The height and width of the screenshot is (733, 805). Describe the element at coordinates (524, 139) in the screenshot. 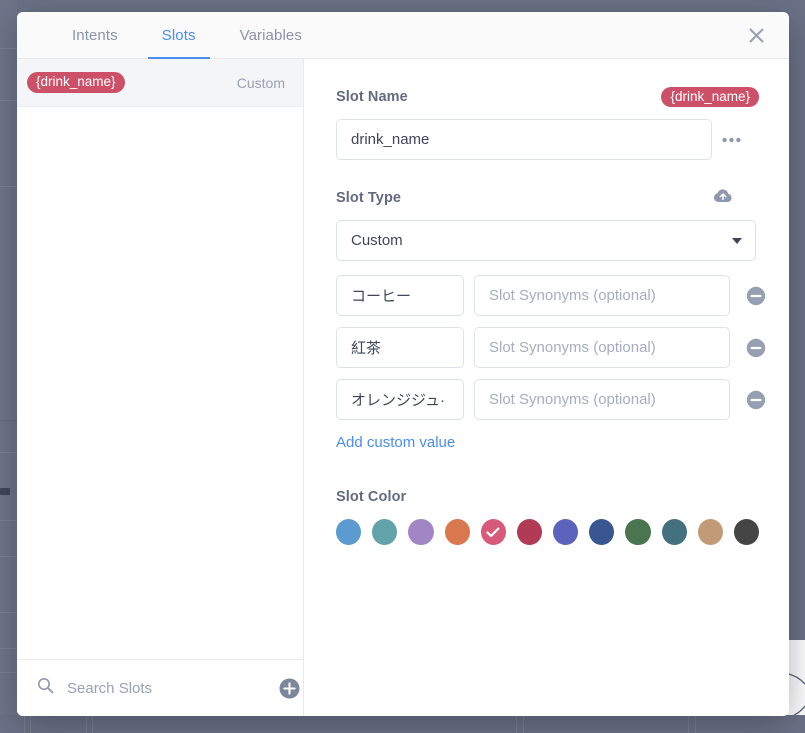

I see `slot-name-input` at that location.